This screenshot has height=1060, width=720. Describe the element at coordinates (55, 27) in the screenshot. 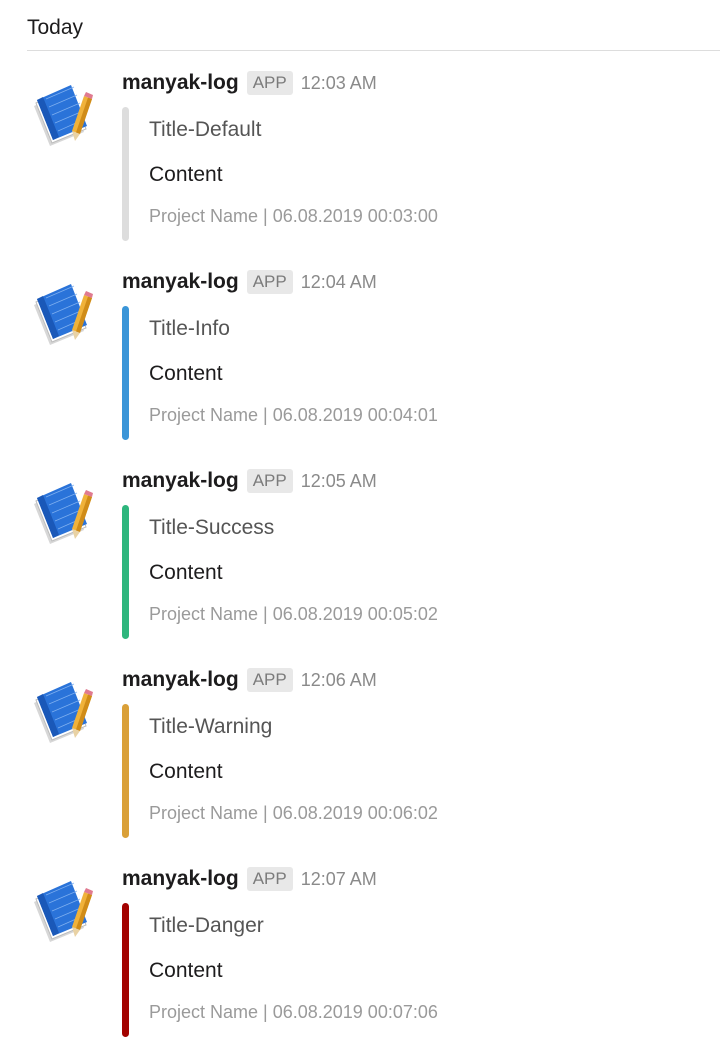

I see `day-divider-label: Today` at that location.